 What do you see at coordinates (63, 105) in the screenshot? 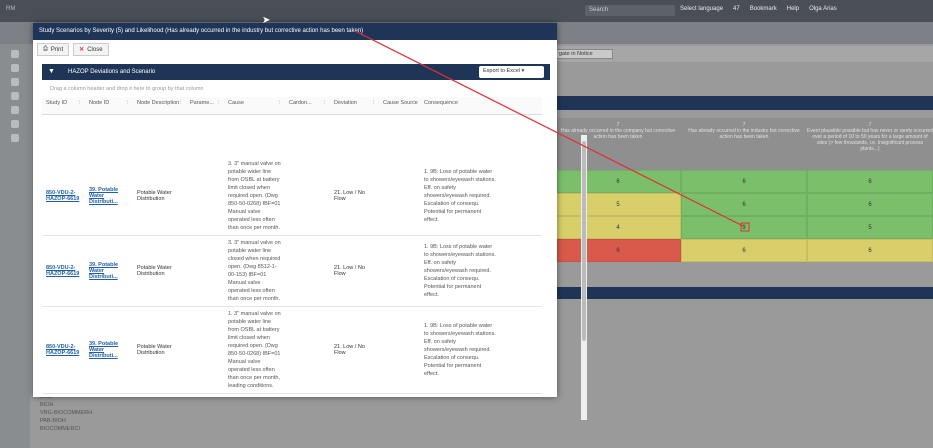
I see `column-header: Study ID ⋮` at bounding box center [63, 105].